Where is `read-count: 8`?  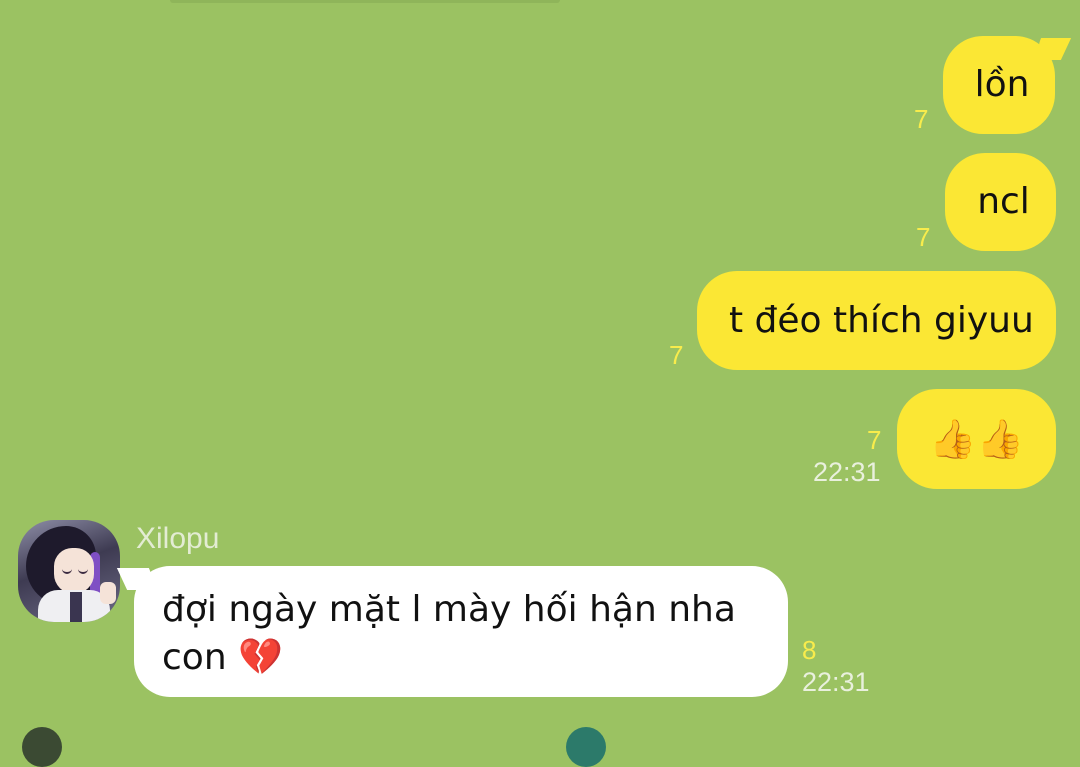
read-count: 8 is located at coordinates (809, 650).